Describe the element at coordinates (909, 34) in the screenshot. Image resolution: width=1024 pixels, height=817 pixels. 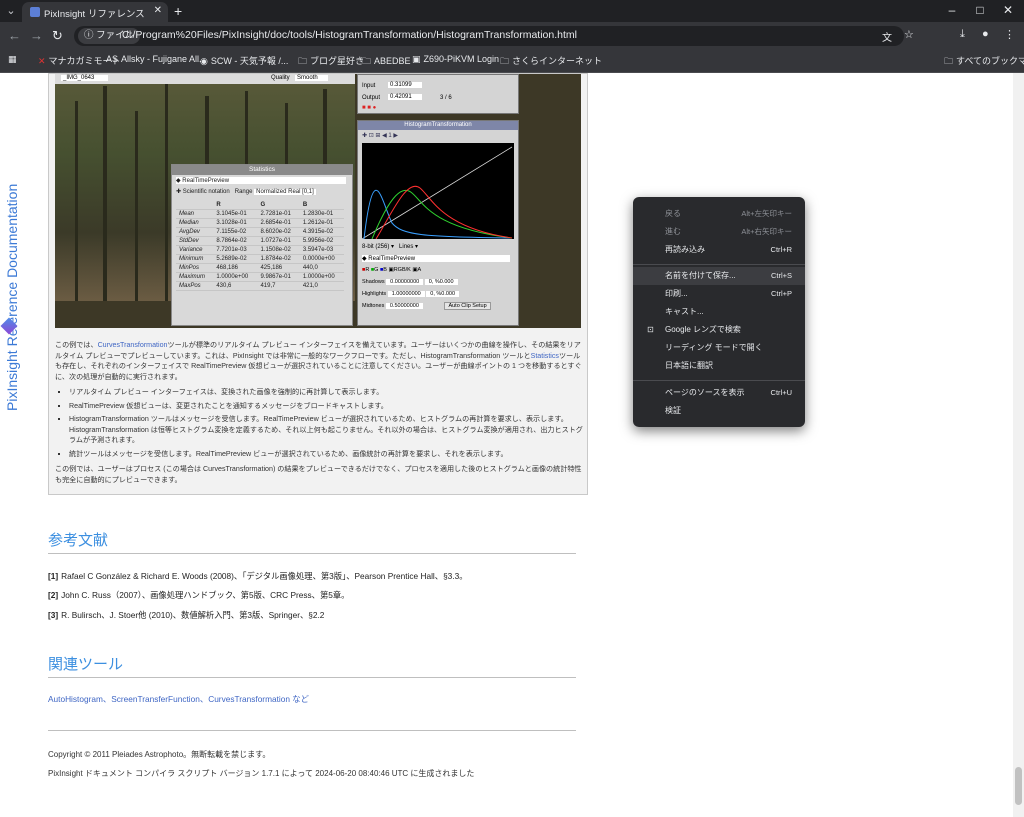
I see `bookmark-star-icon: ☆` at that location.